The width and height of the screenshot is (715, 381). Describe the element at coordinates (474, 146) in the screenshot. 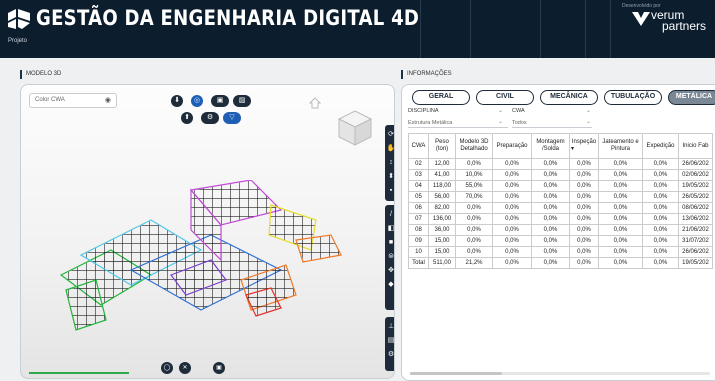

I see `column-header: Modelo 3D Detalhado` at that location.